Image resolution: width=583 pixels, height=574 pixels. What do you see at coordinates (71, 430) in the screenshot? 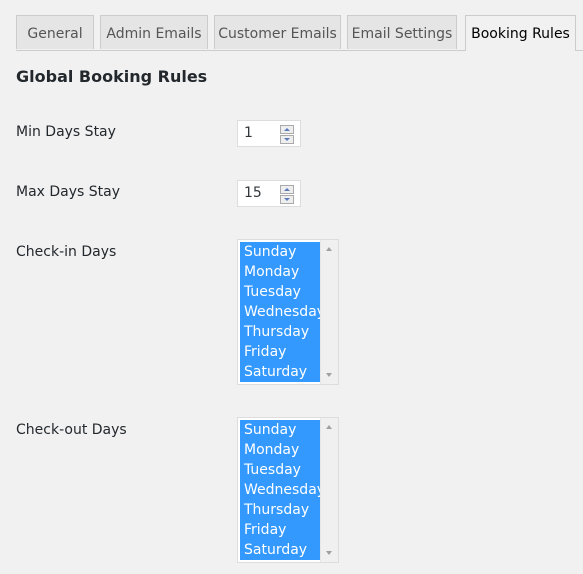
I see `checkout-days-label: Check-out Days` at bounding box center [71, 430].